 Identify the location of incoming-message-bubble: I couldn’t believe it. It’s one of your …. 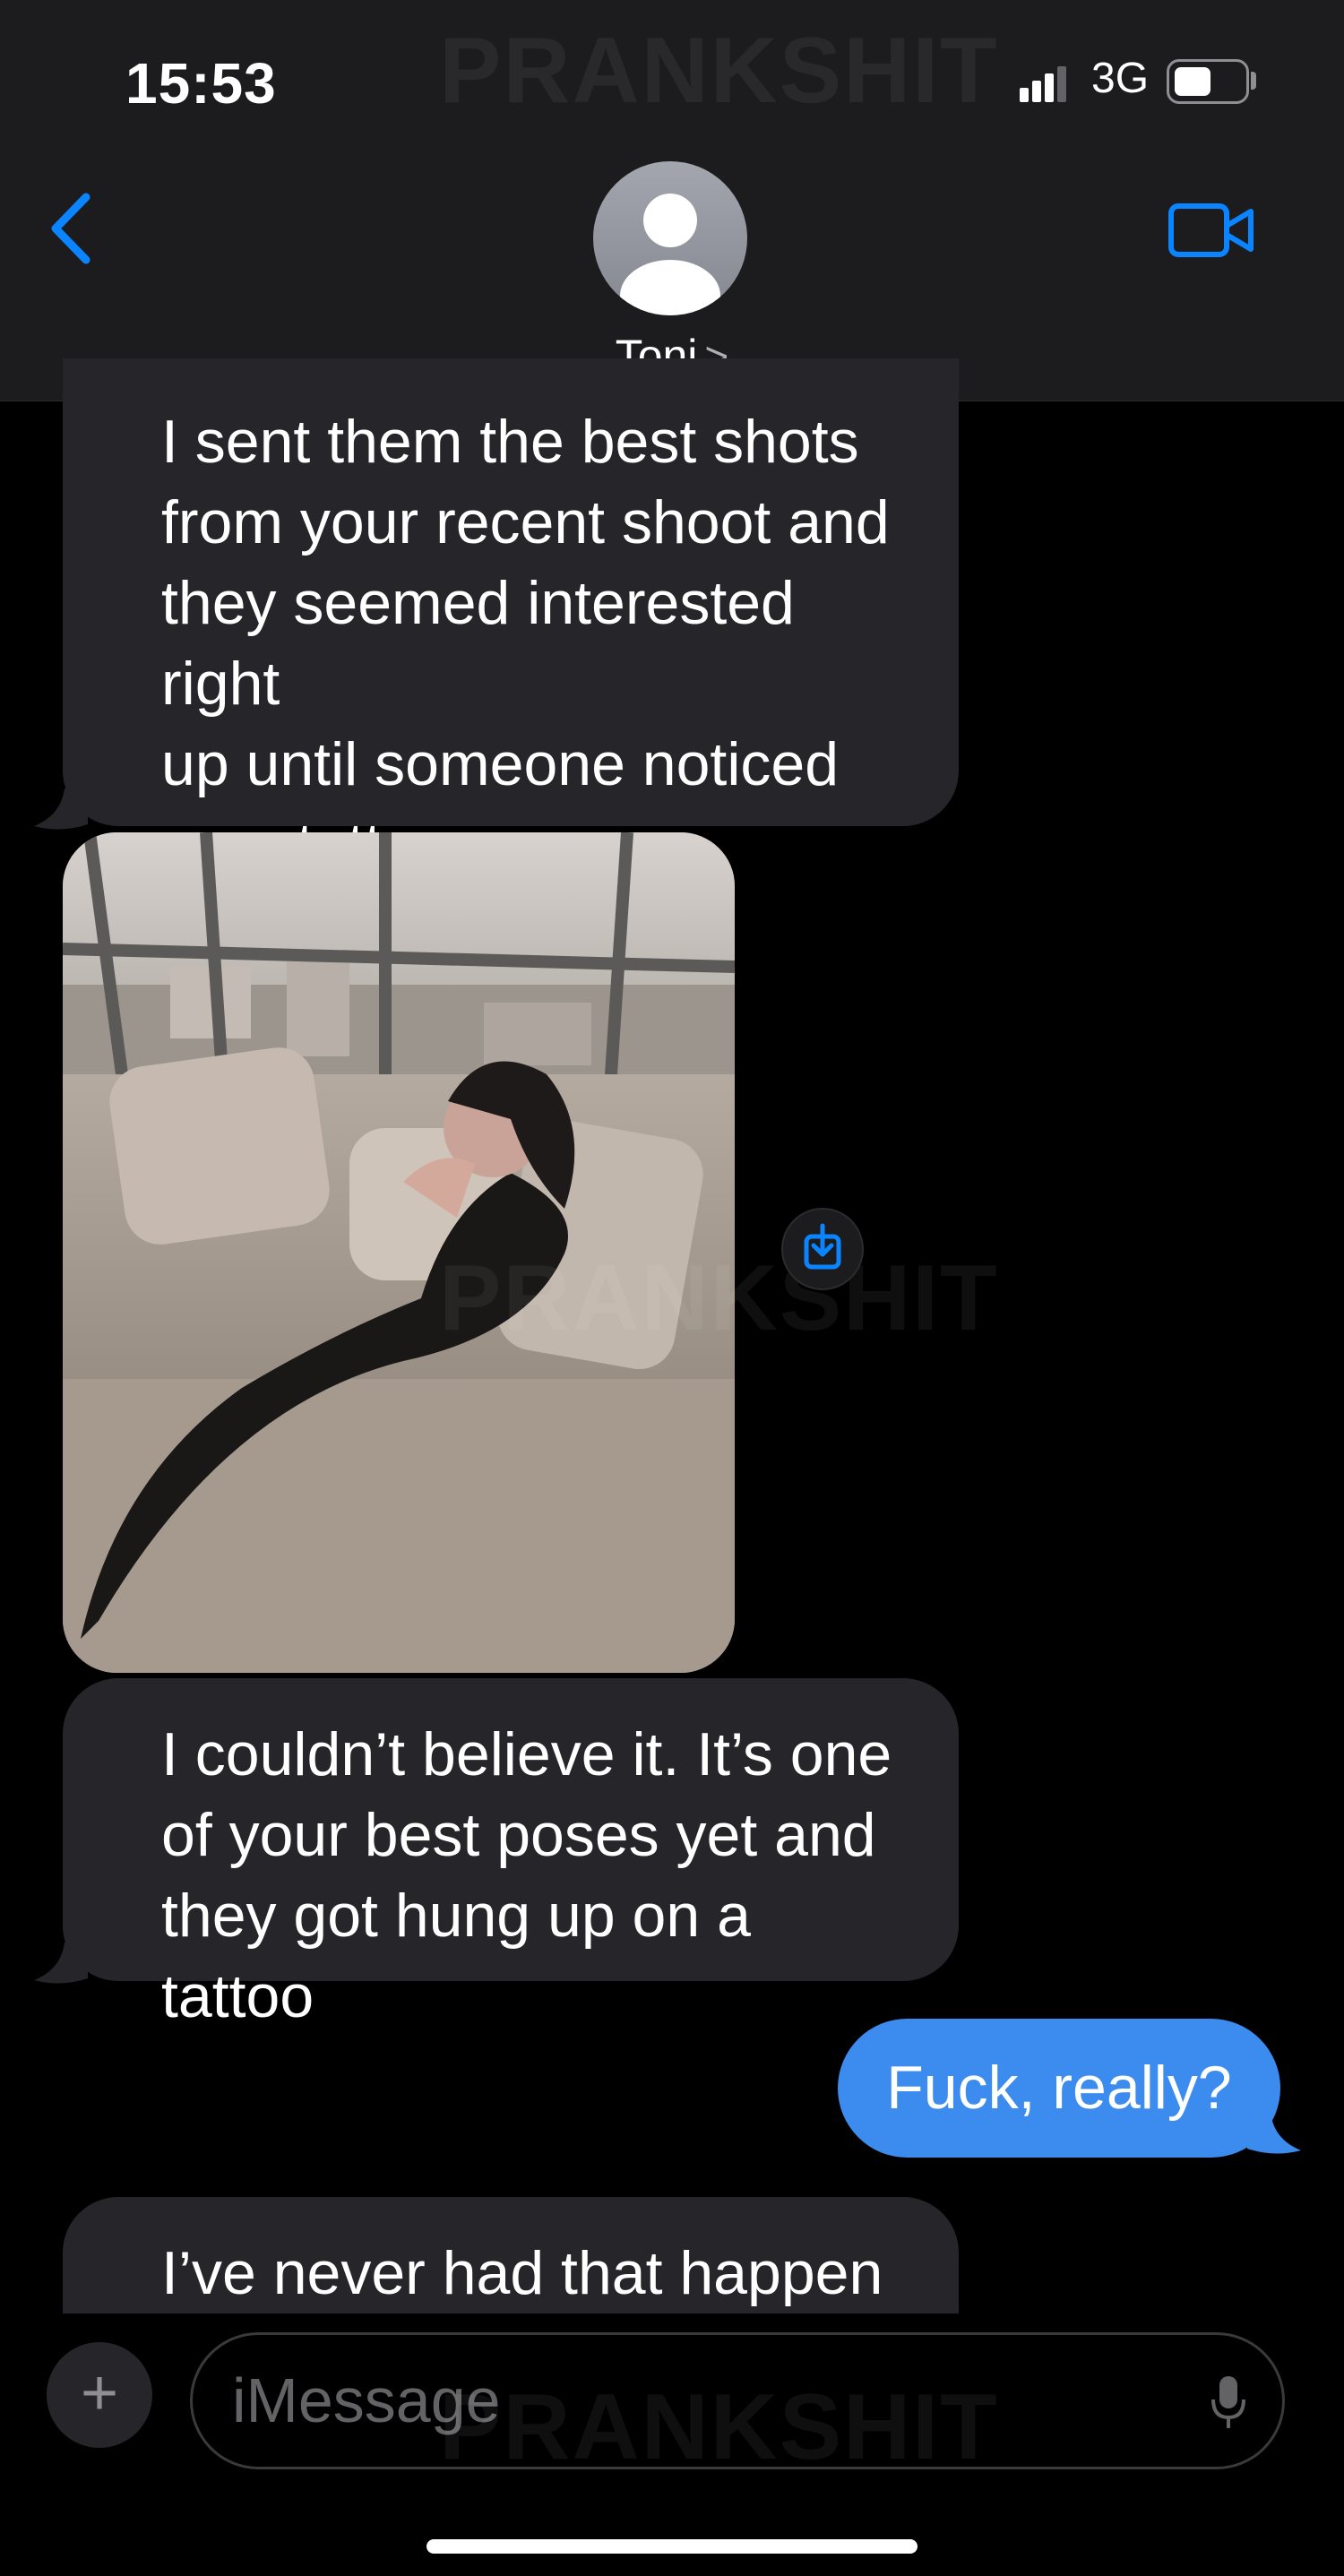
(511, 1854).